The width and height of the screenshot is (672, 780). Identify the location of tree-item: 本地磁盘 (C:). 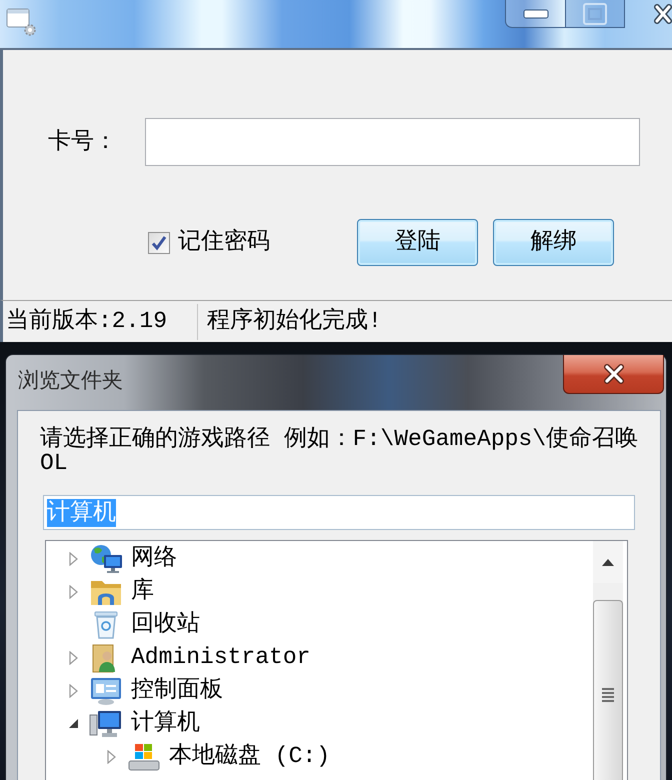
(228, 756).